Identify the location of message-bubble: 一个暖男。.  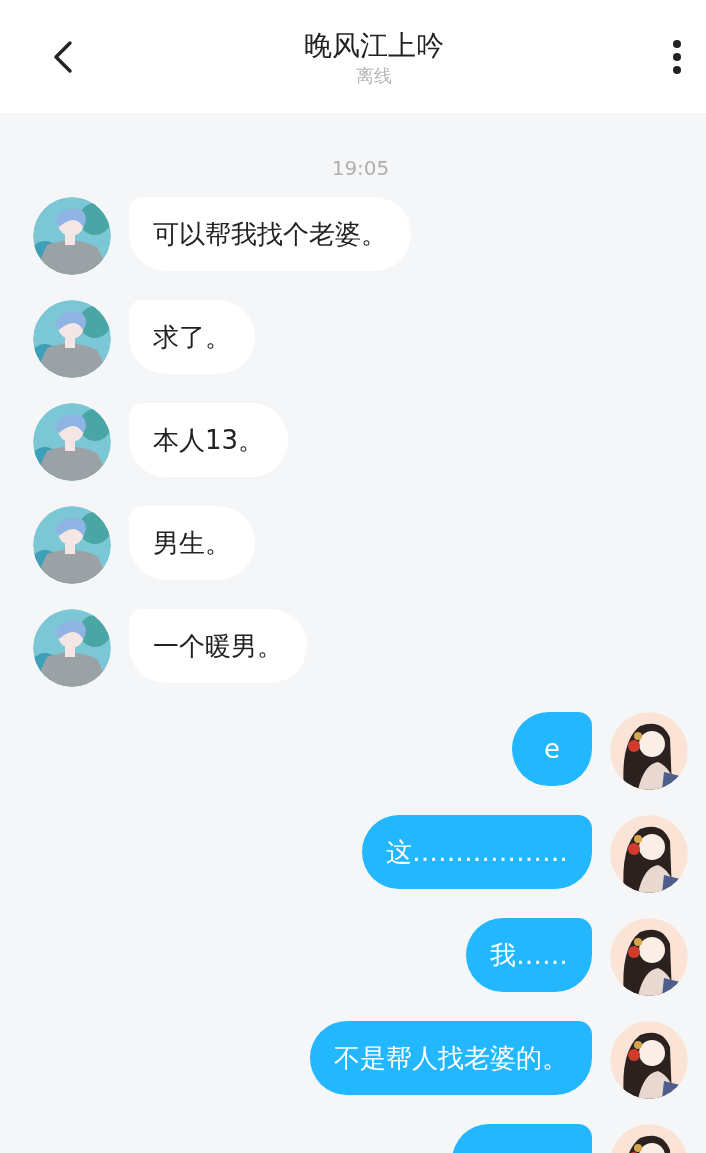
(218, 646).